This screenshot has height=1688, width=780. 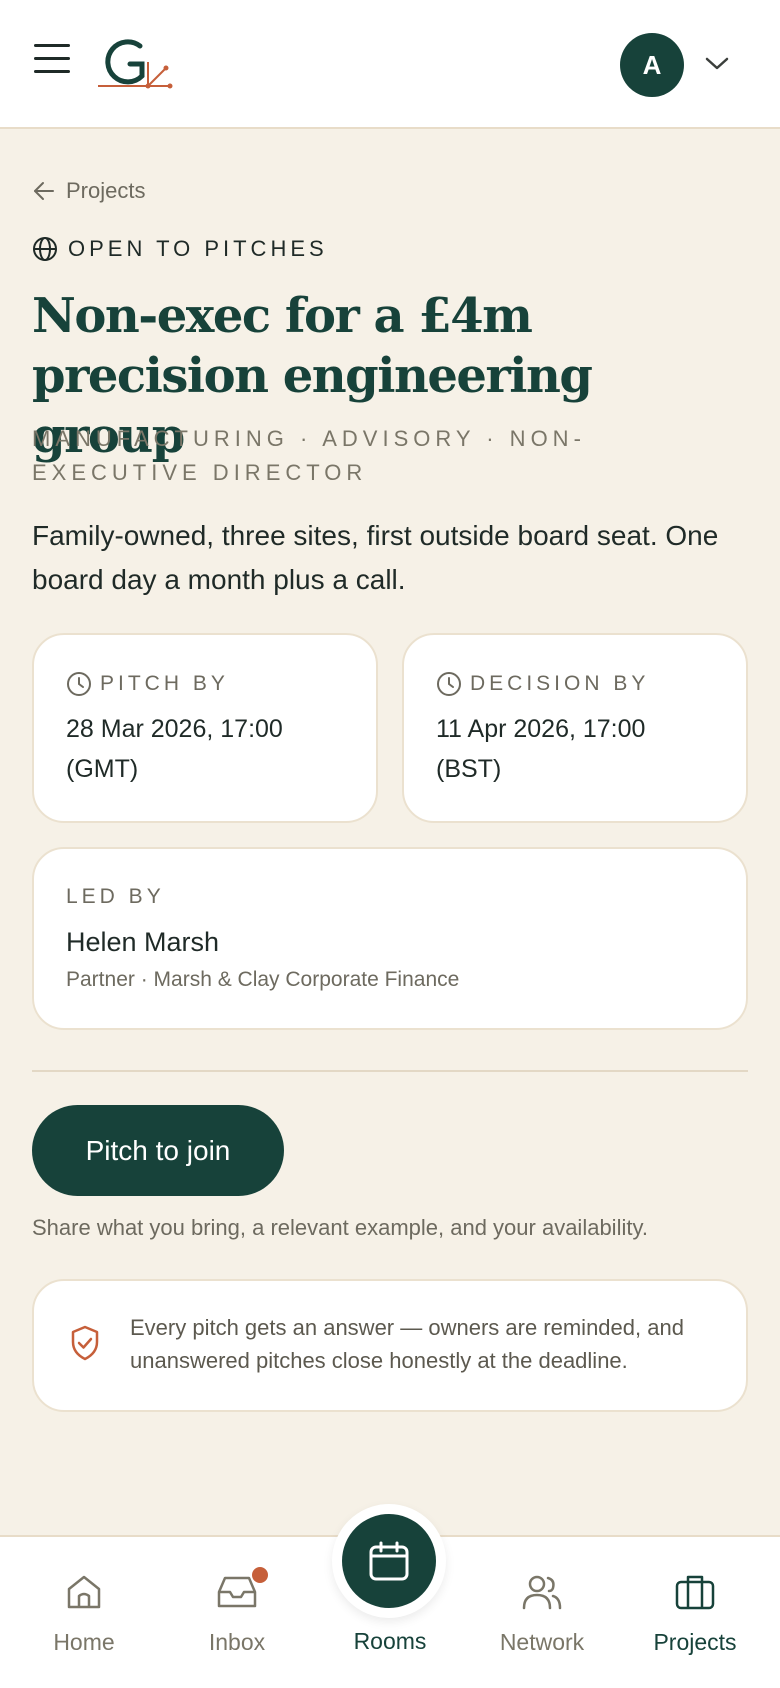 What do you see at coordinates (138, 64) in the screenshot?
I see `logo` at bounding box center [138, 64].